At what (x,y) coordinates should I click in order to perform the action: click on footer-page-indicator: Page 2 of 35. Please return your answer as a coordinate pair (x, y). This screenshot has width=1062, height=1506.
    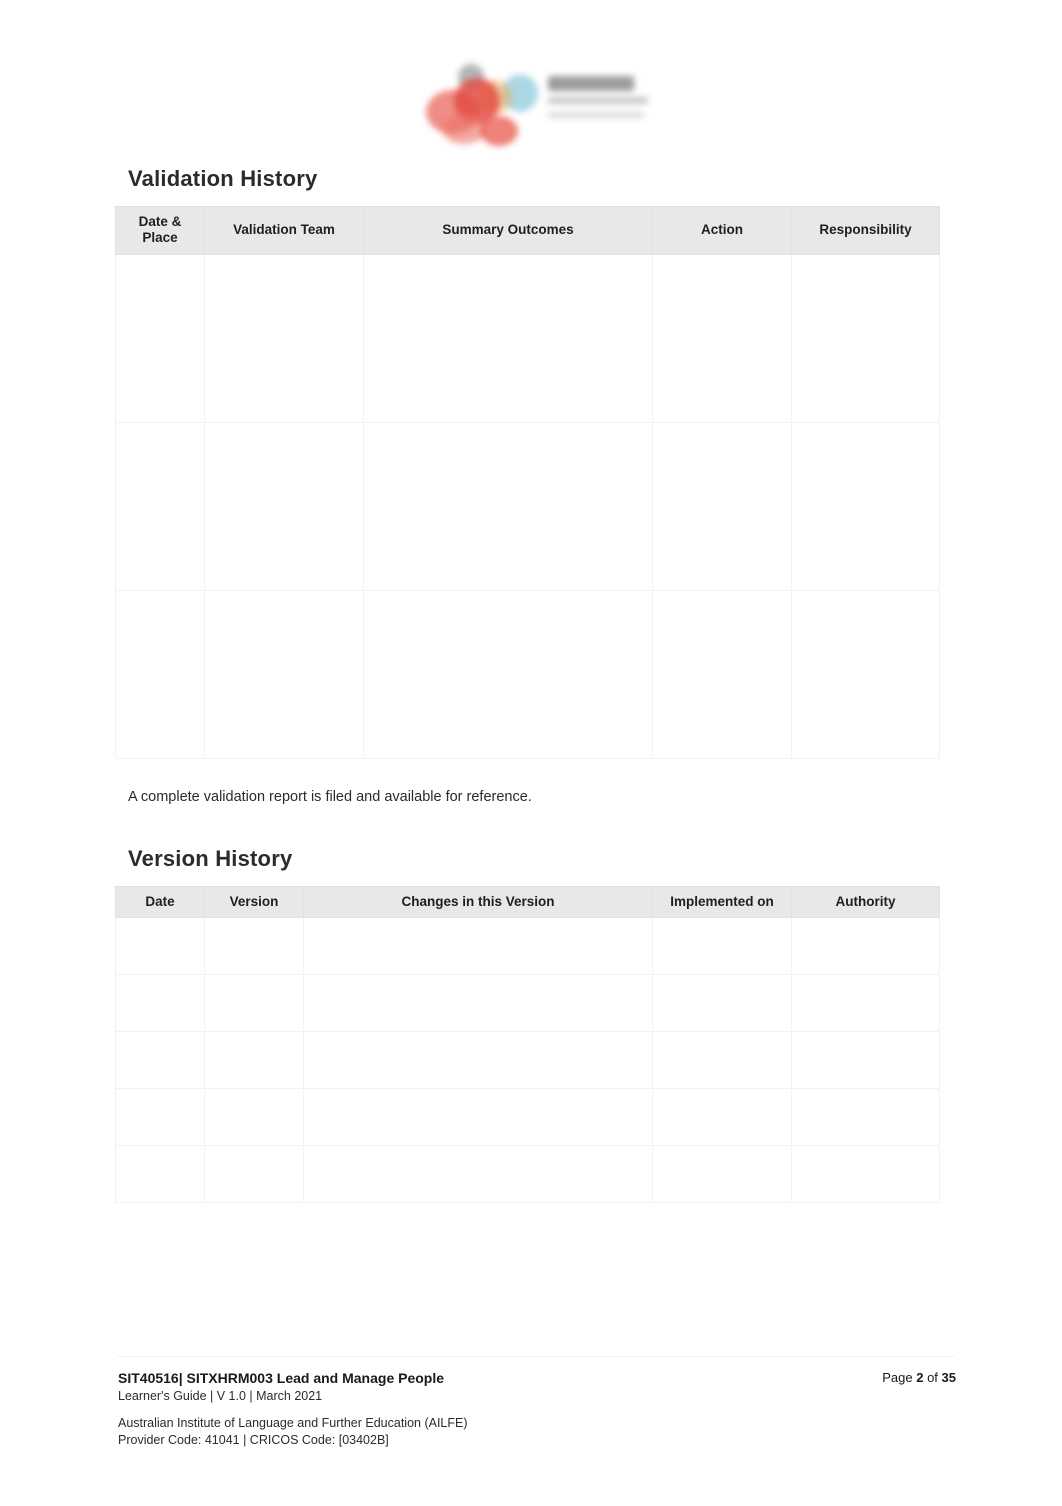
    Looking at the image, I should click on (919, 1377).